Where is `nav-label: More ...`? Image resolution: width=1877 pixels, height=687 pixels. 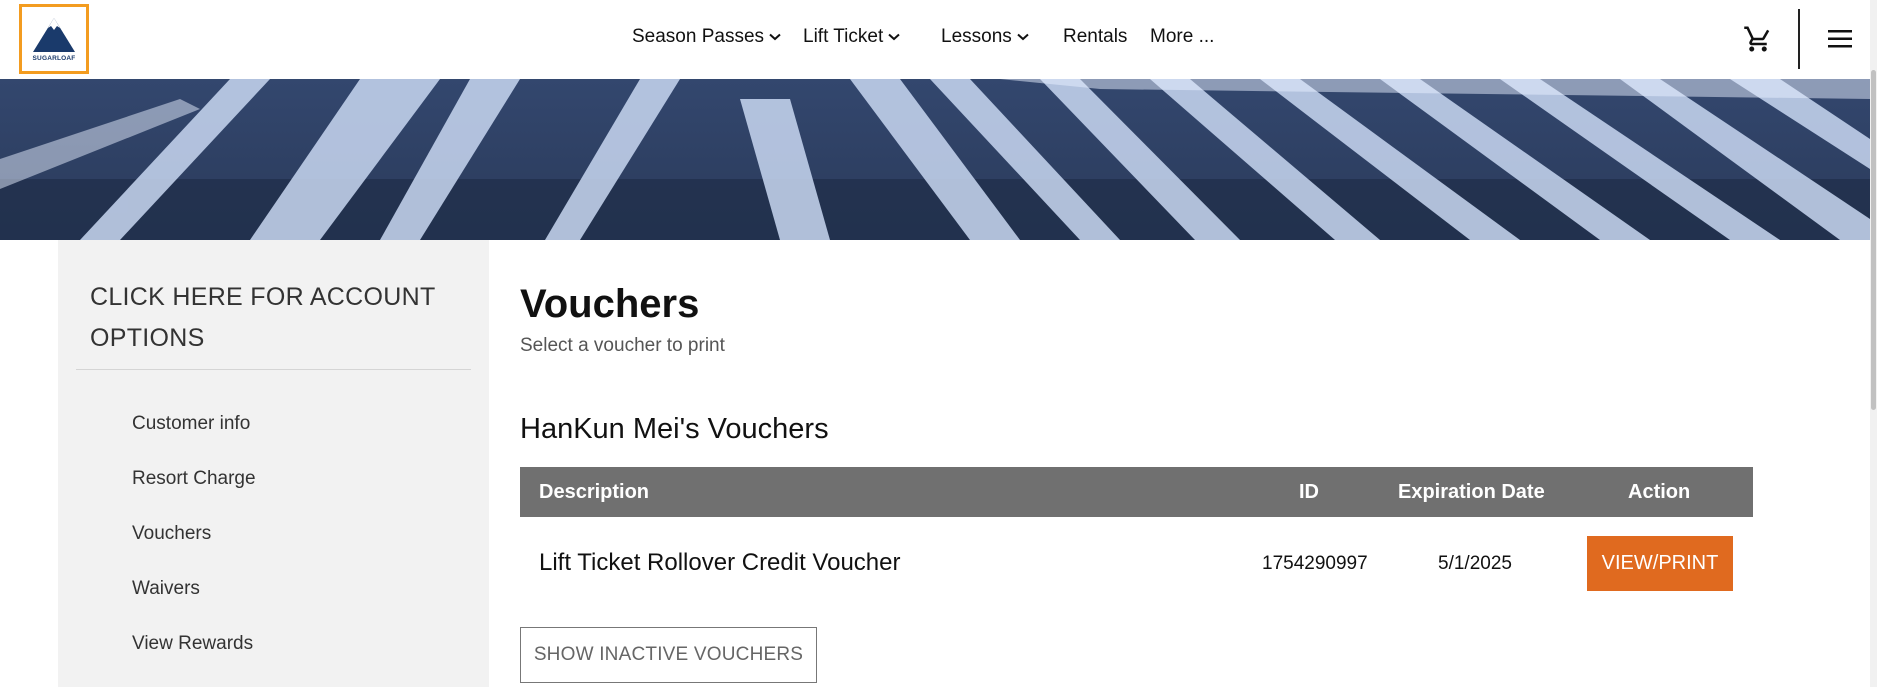
nav-label: More ... is located at coordinates (1182, 36).